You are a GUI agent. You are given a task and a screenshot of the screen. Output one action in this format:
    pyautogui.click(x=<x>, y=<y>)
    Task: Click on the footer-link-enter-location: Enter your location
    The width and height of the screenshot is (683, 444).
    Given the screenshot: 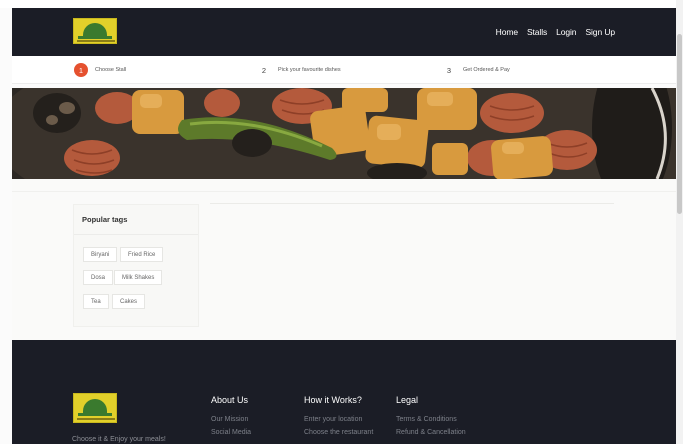 What is the action you would take?
    pyautogui.click(x=338, y=419)
    